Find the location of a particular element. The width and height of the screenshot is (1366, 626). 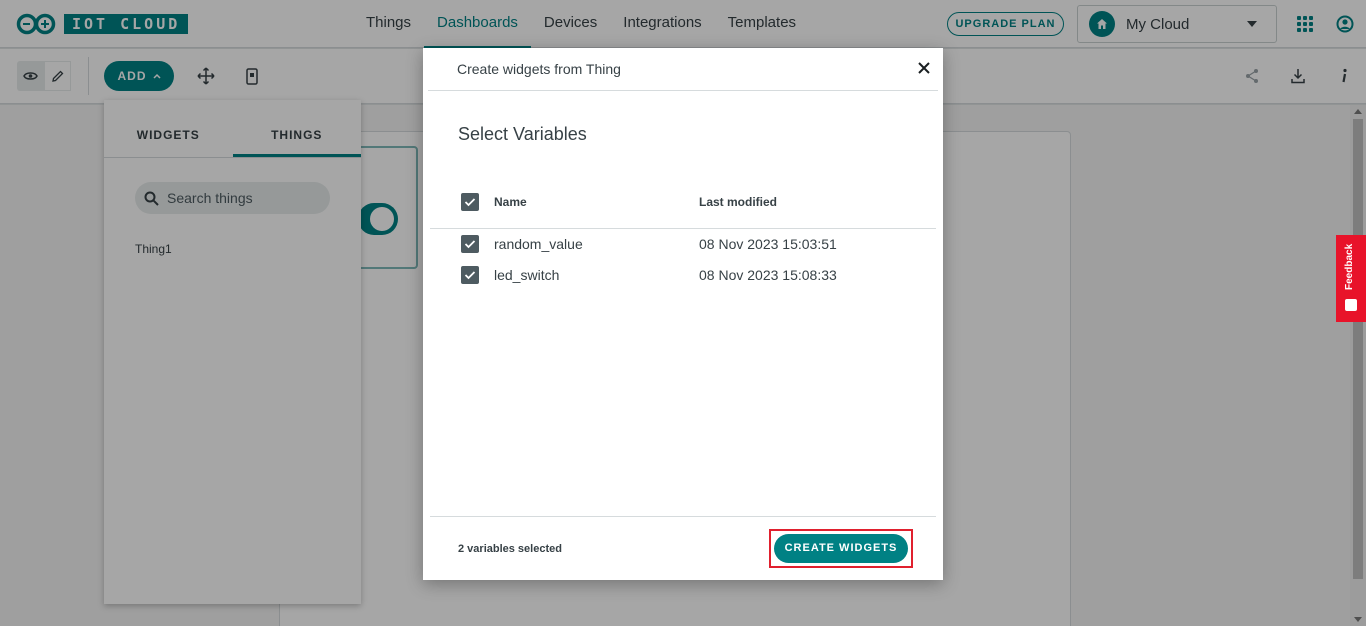

dialog-title: Create widgets from Thing is located at coordinates (539, 69).